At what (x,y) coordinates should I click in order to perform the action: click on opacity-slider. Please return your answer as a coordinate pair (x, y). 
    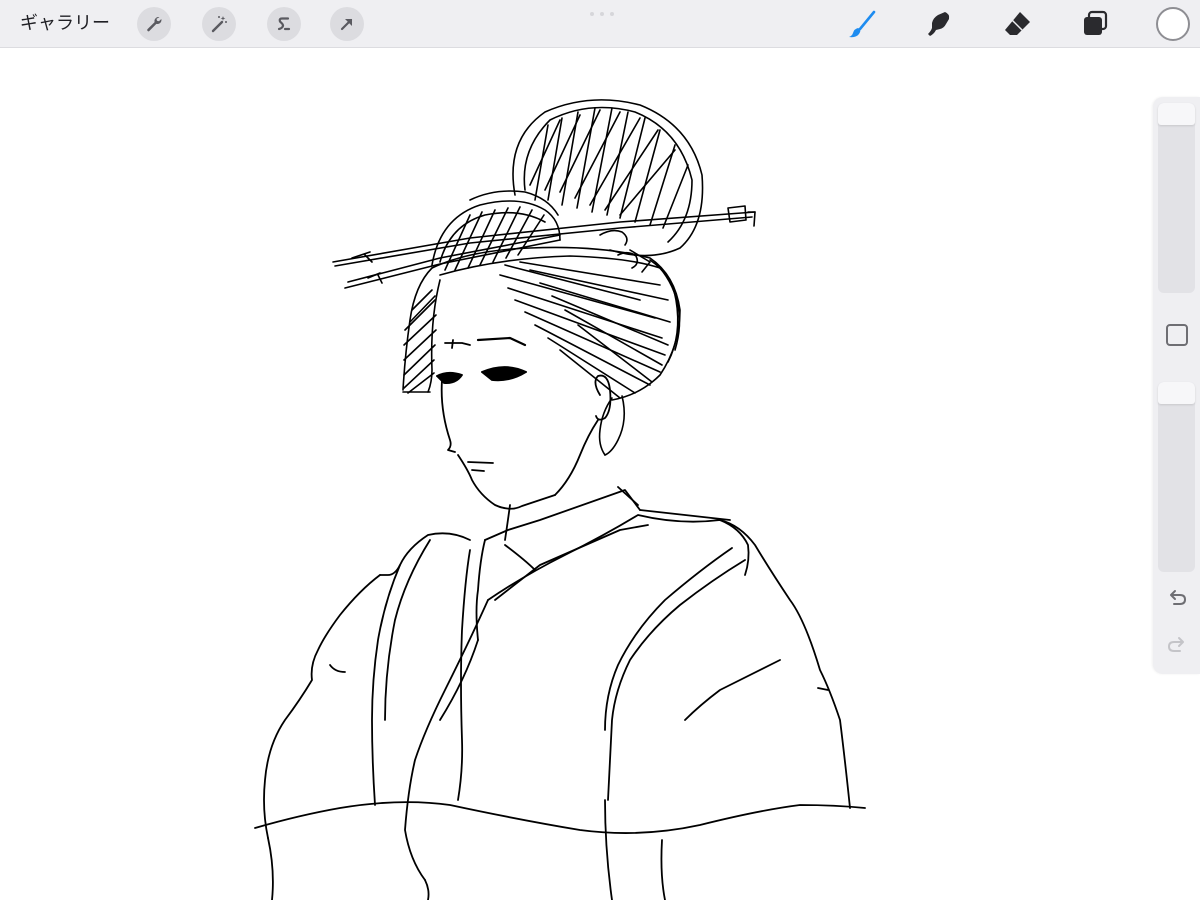
    Looking at the image, I should click on (1176, 477).